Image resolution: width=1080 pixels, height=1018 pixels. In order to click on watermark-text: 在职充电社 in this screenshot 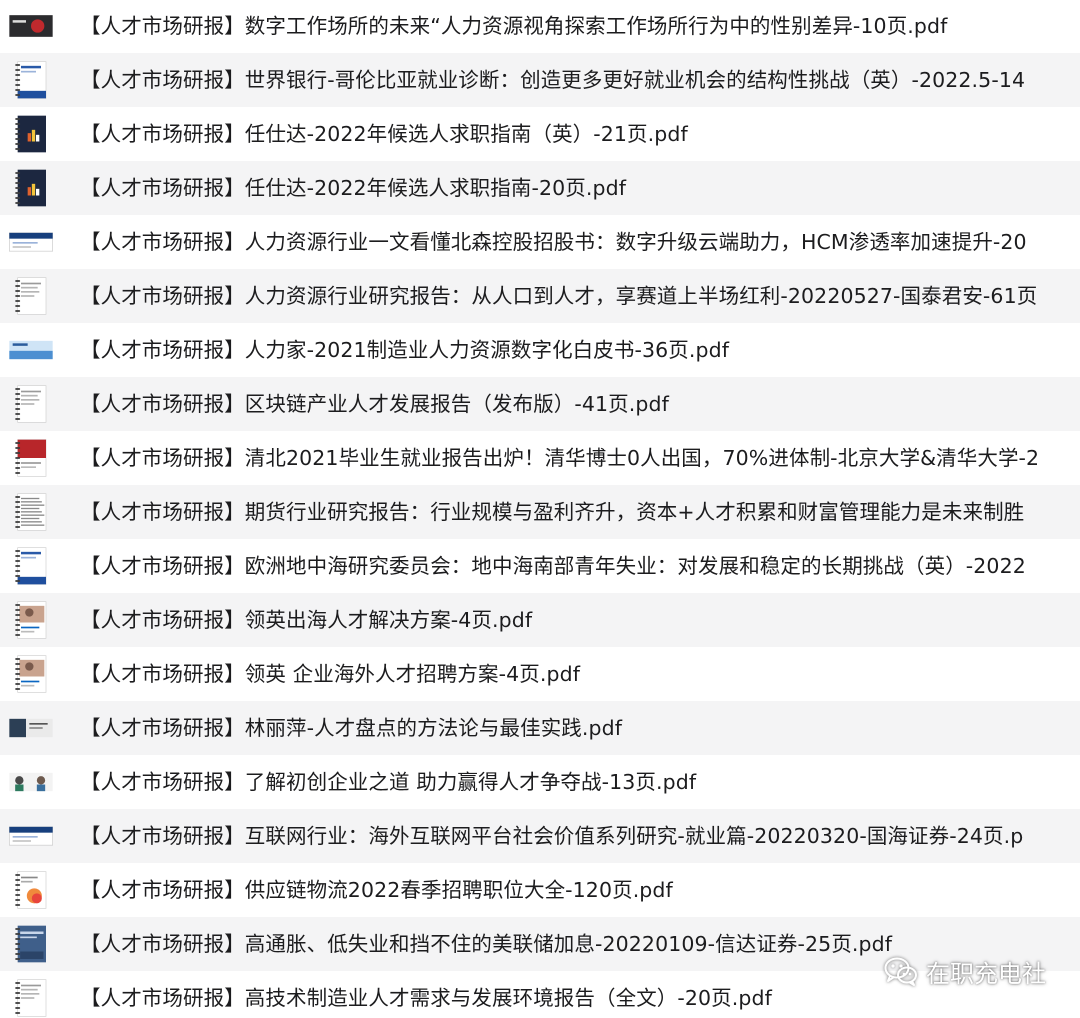, I will do `click(986, 973)`.